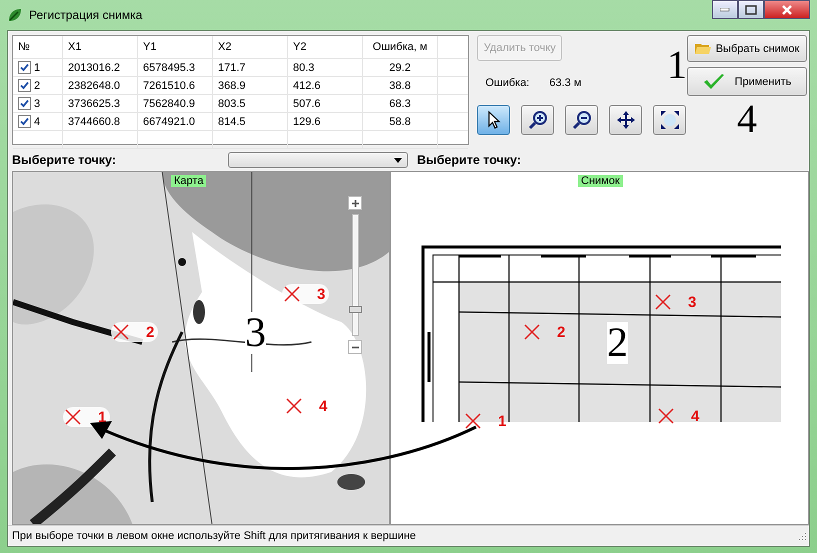  What do you see at coordinates (747, 81) in the screenshot?
I see `apply-button: Применить` at bounding box center [747, 81].